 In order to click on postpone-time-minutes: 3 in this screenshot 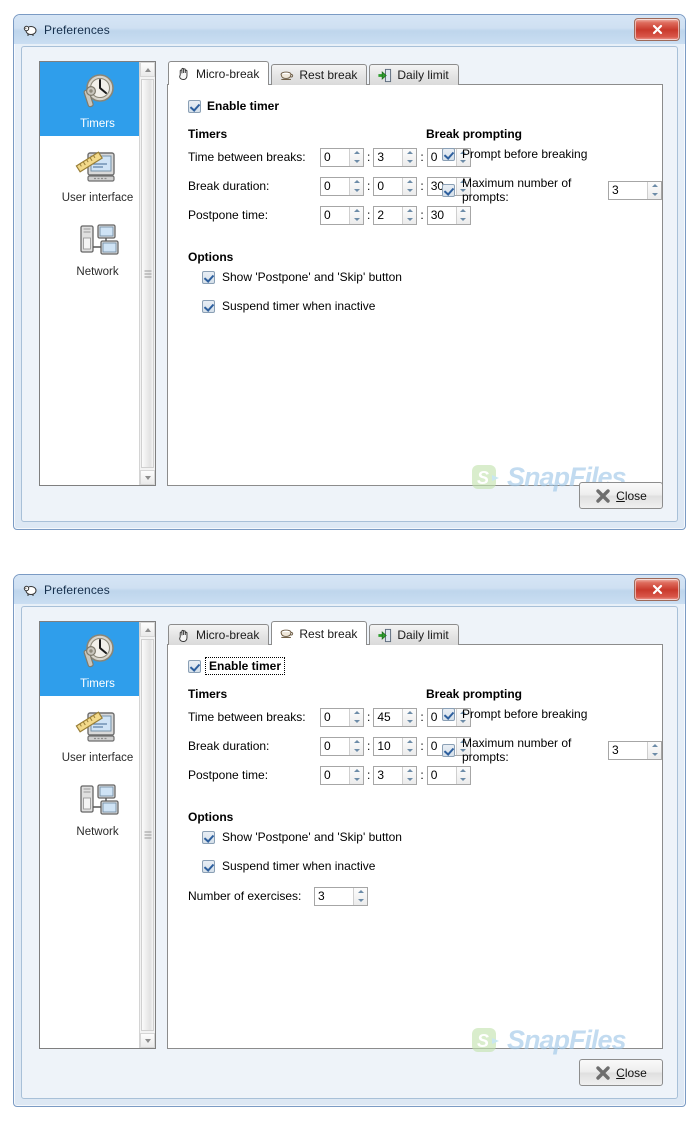, I will do `click(395, 775)`.